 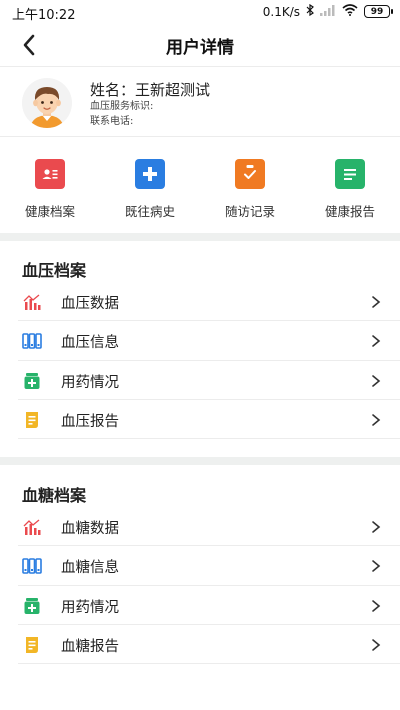 I want to click on quick-menu: 健康档案 既往病史 随访记录 健康报告, so click(x=200, y=188).